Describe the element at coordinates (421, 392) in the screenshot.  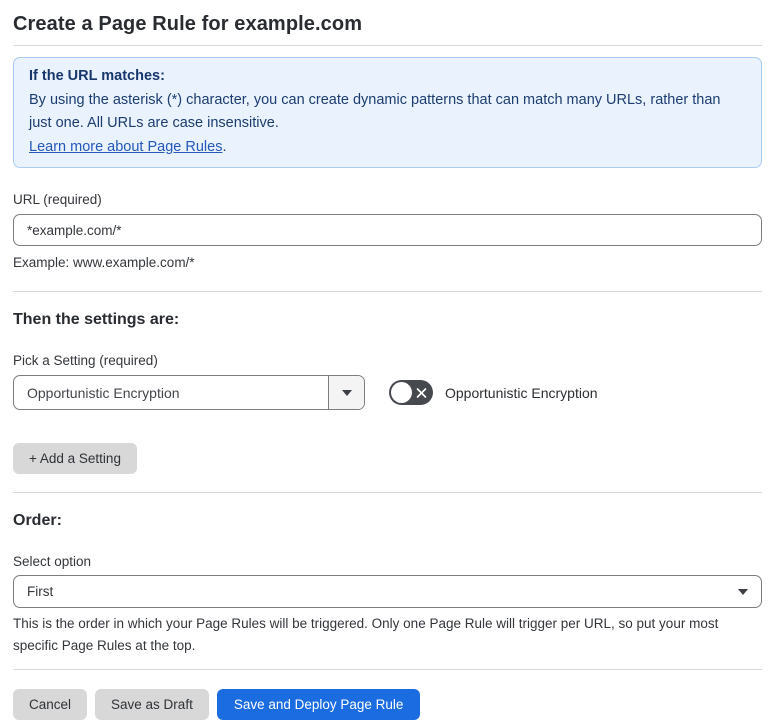
I see `toggle-off-x-icon` at that location.